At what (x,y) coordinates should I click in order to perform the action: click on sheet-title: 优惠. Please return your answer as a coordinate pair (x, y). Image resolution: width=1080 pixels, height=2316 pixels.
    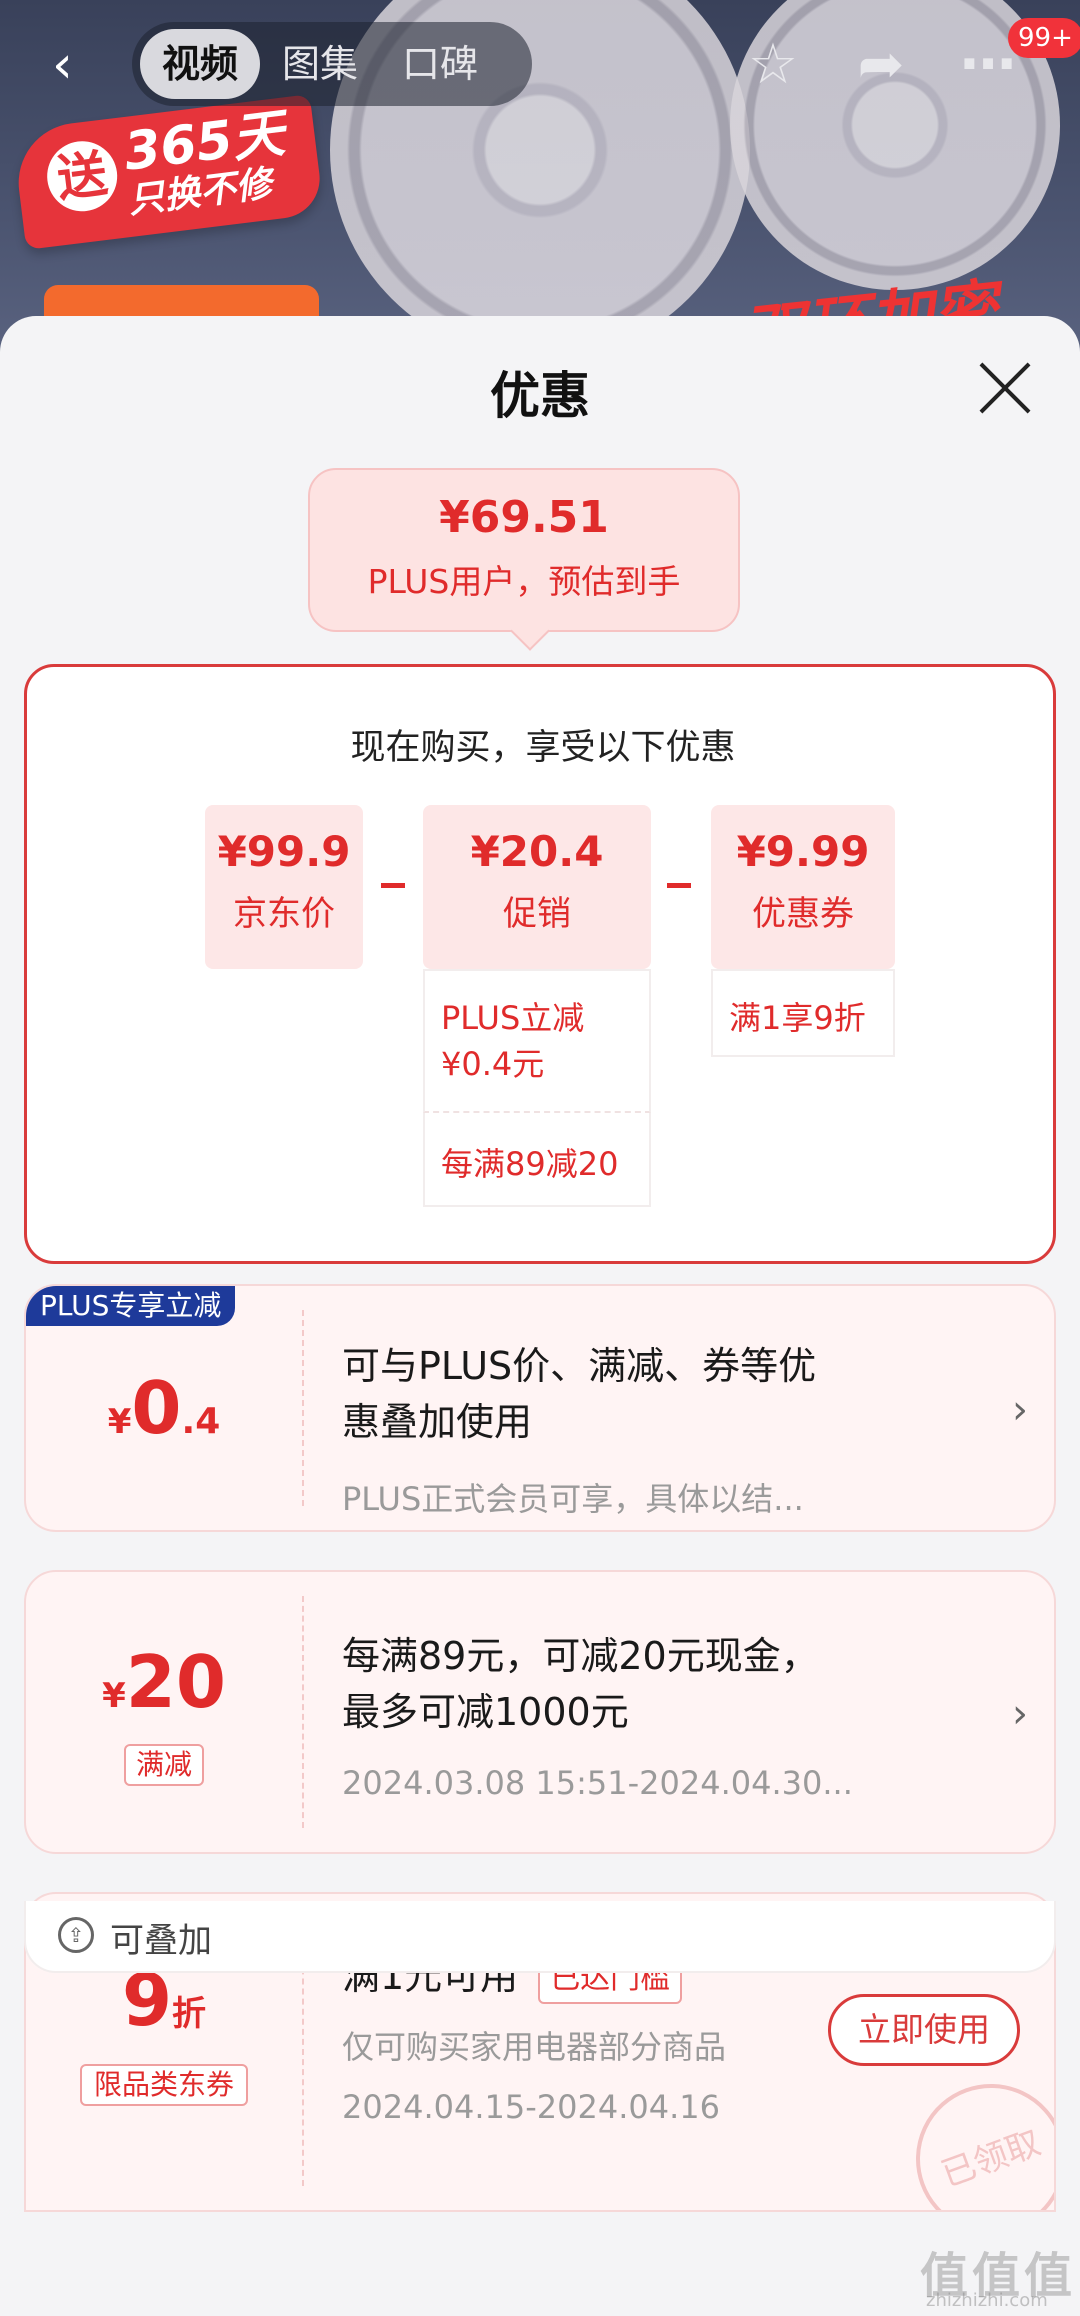
    Looking at the image, I should click on (540, 396).